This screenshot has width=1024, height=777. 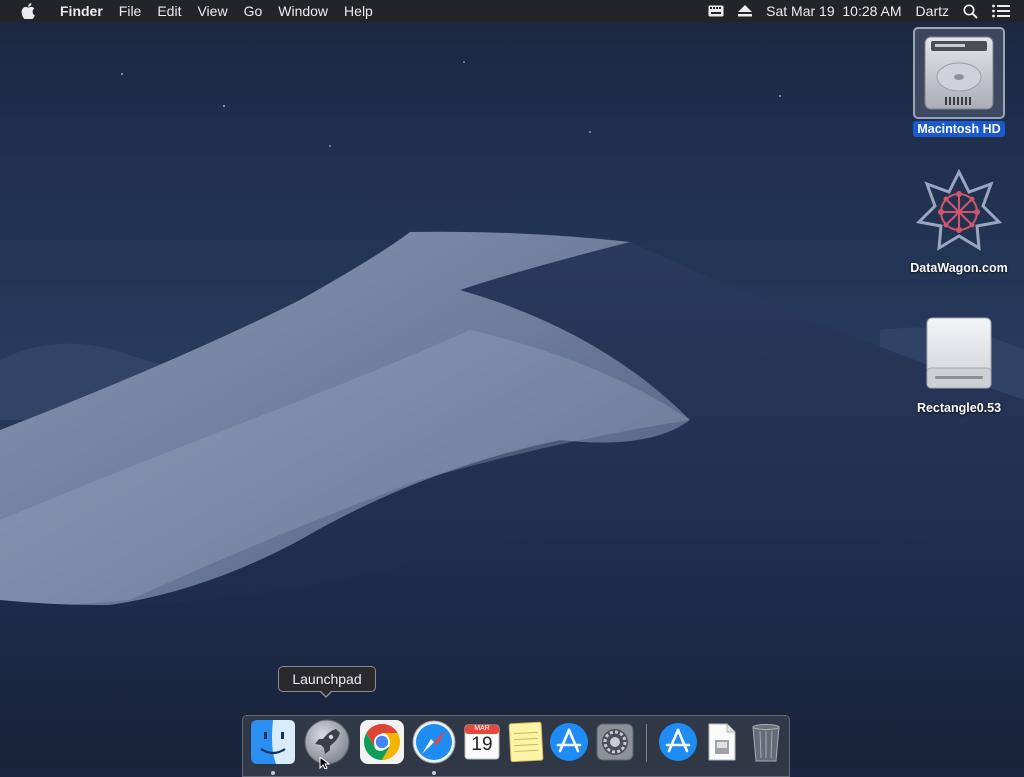 What do you see at coordinates (253, 11) in the screenshot?
I see `menu-go: Go` at bounding box center [253, 11].